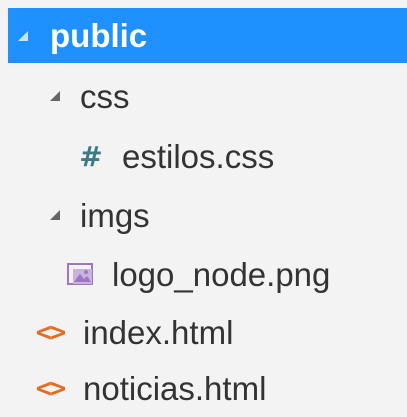 Image resolution: width=407 pixels, height=417 pixels. Describe the element at coordinates (175, 388) in the screenshot. I see `file-label: noticias.html` at that location.